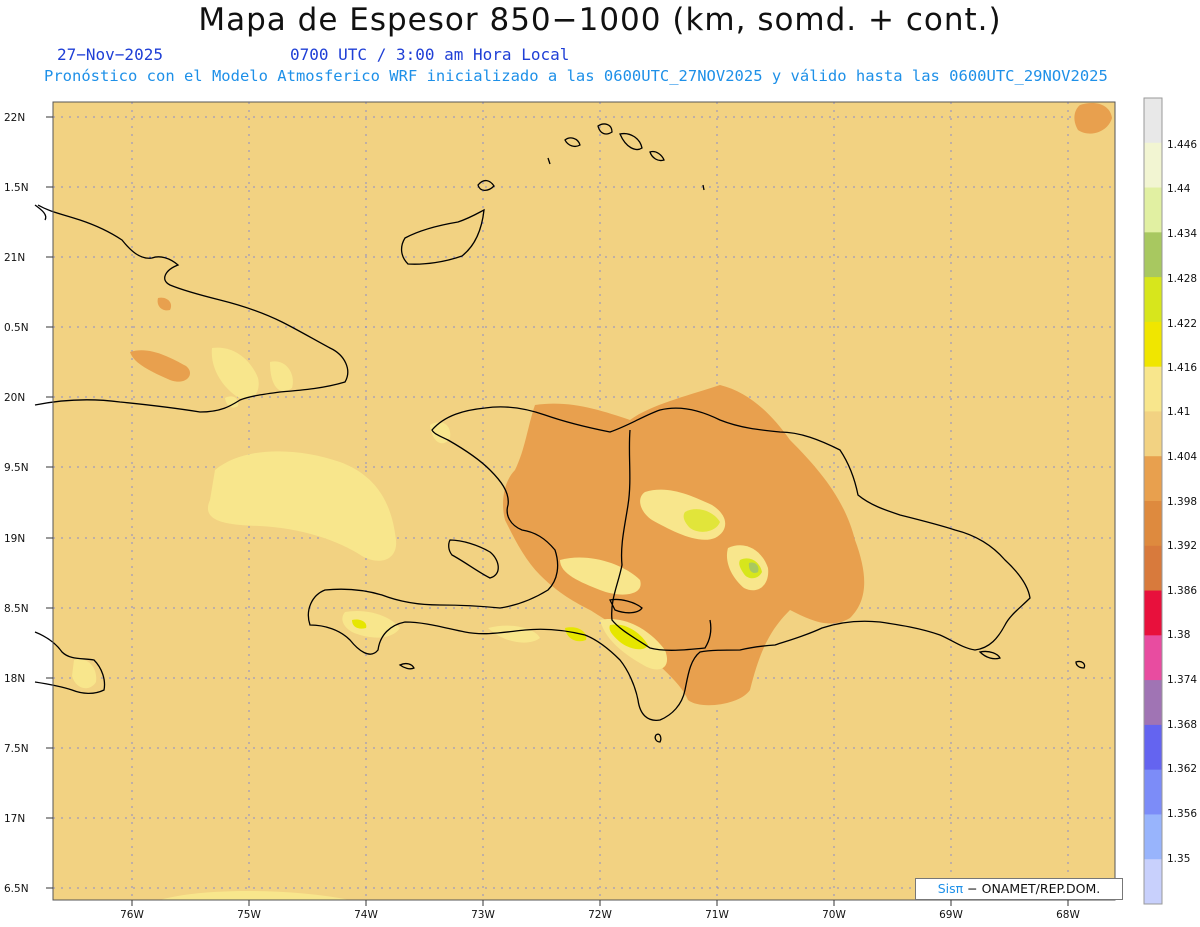 The image size is (1200, 927). I want to click on colorbar-label: 1.374, so click(1182, 680).